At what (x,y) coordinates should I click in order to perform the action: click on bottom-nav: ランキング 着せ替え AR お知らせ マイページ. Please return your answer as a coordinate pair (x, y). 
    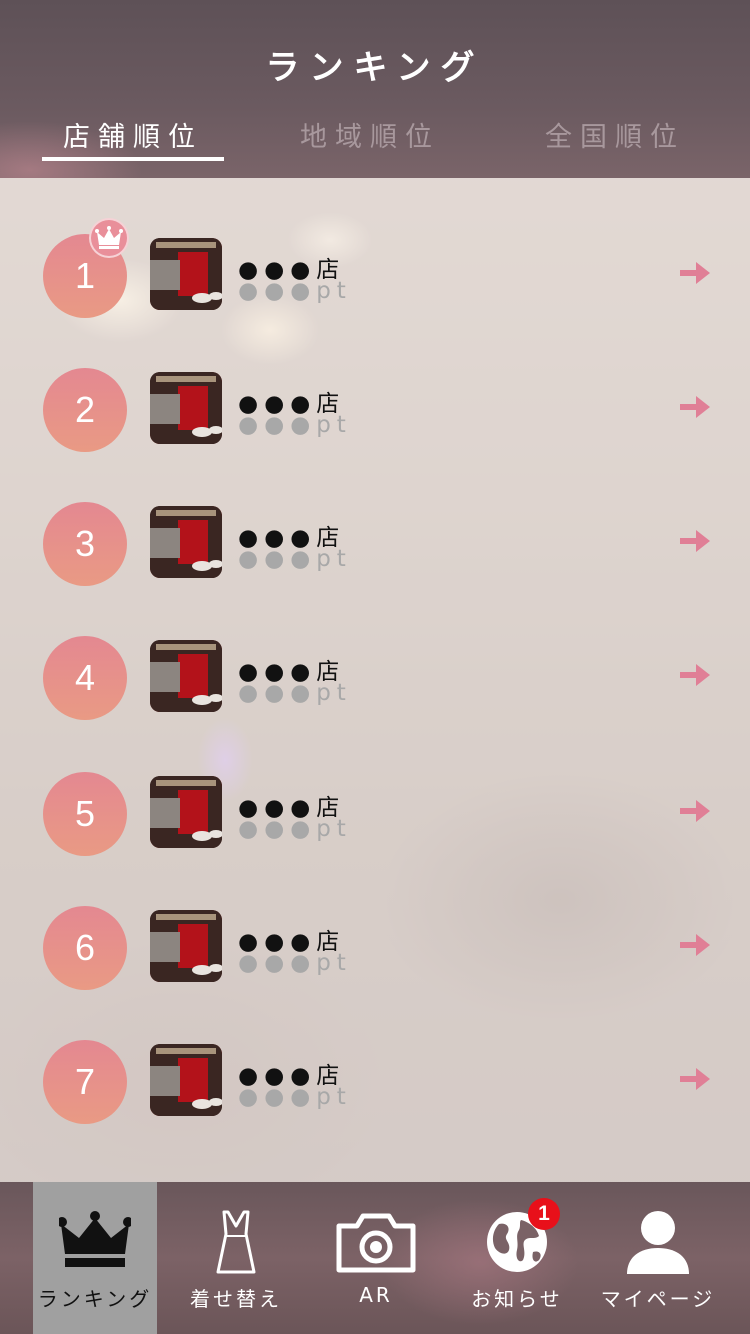
    Looking at the image, I should click on (375, 1258).